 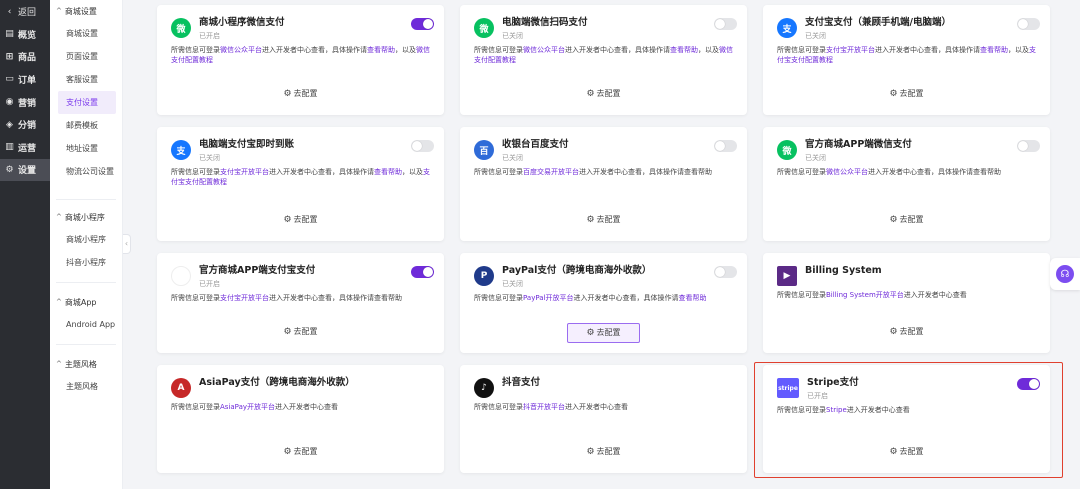 I want to click on card-title: 抖音支付, so click(x=521, y=382).